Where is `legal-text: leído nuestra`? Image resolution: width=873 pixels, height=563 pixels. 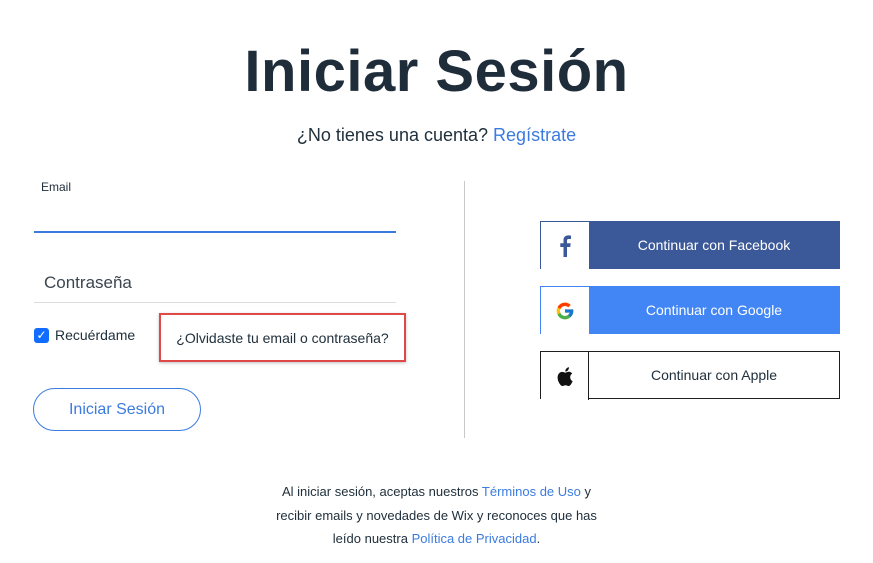
legal-text: leído nuestra is located at coordinates (372, 538).